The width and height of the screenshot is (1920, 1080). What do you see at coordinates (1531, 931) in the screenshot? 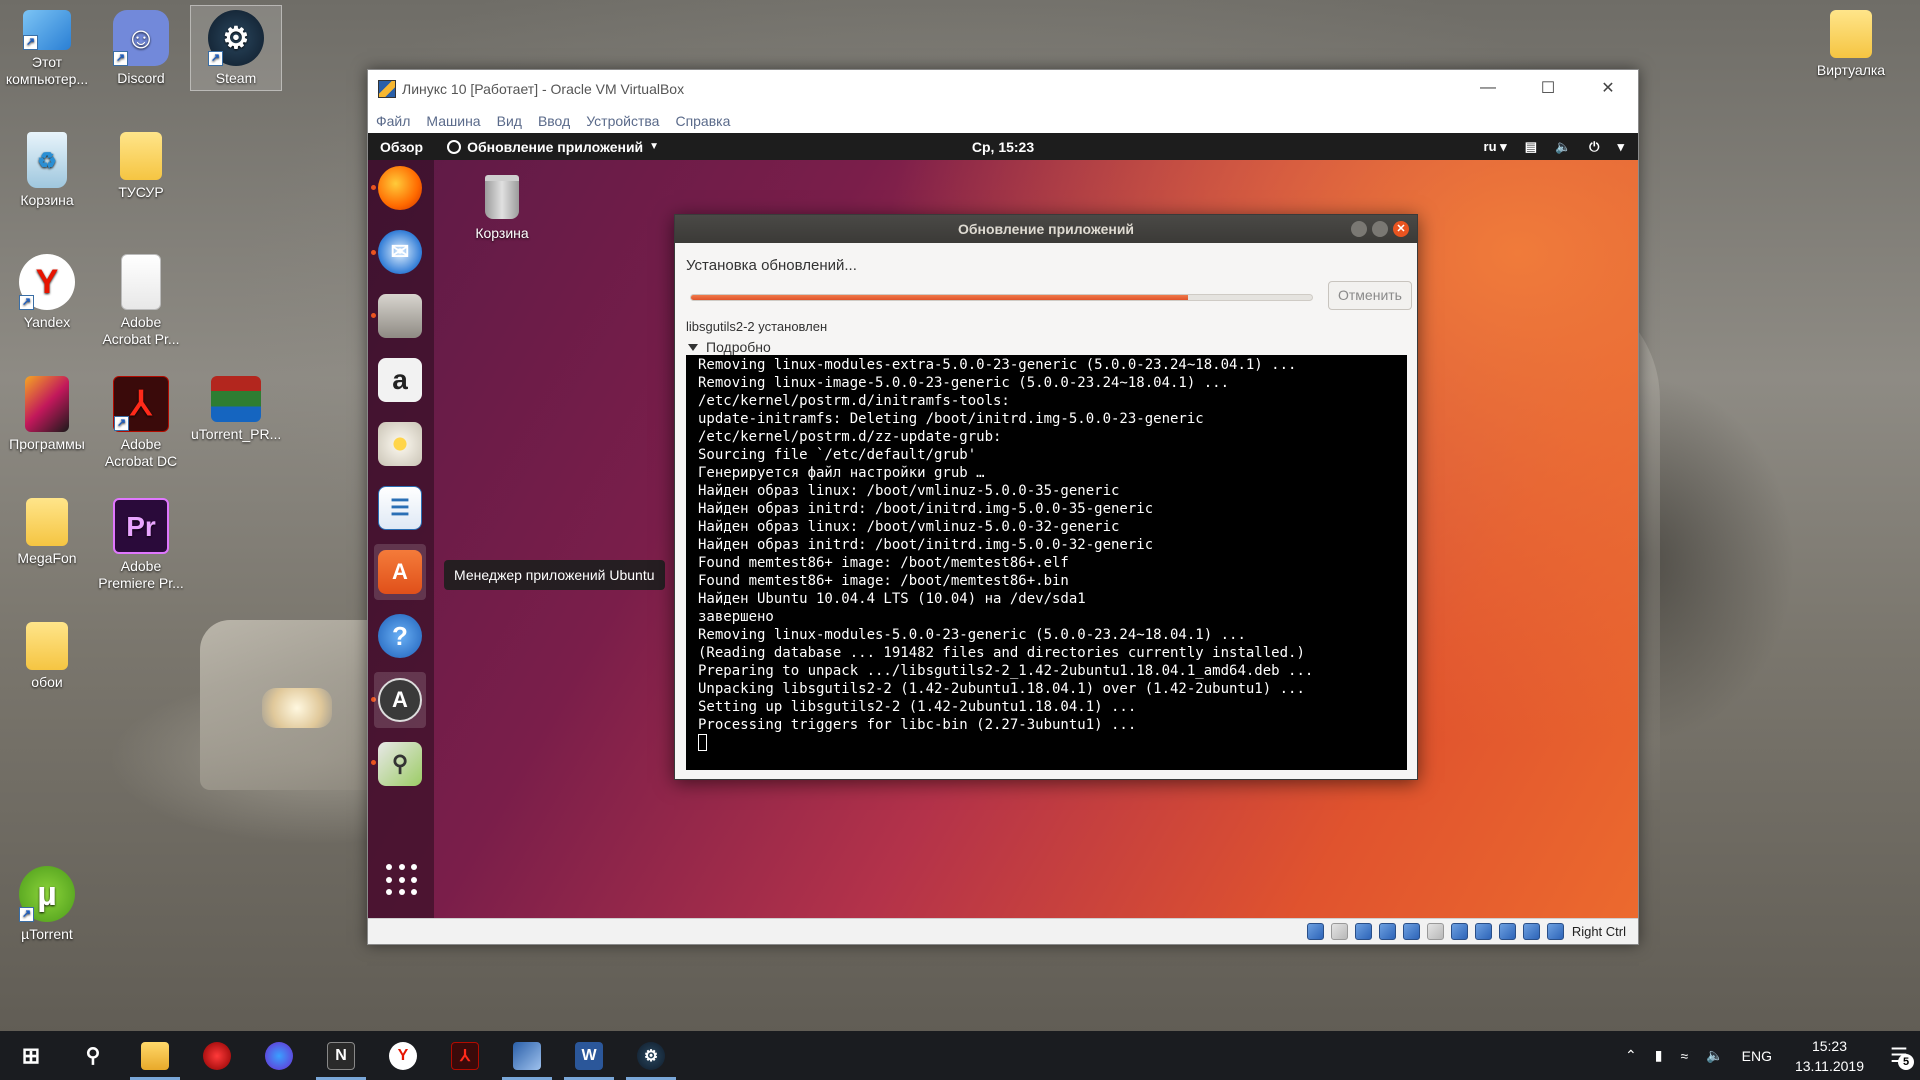
I see `mouse-integration-icon` at bounding box center [1531, 931].